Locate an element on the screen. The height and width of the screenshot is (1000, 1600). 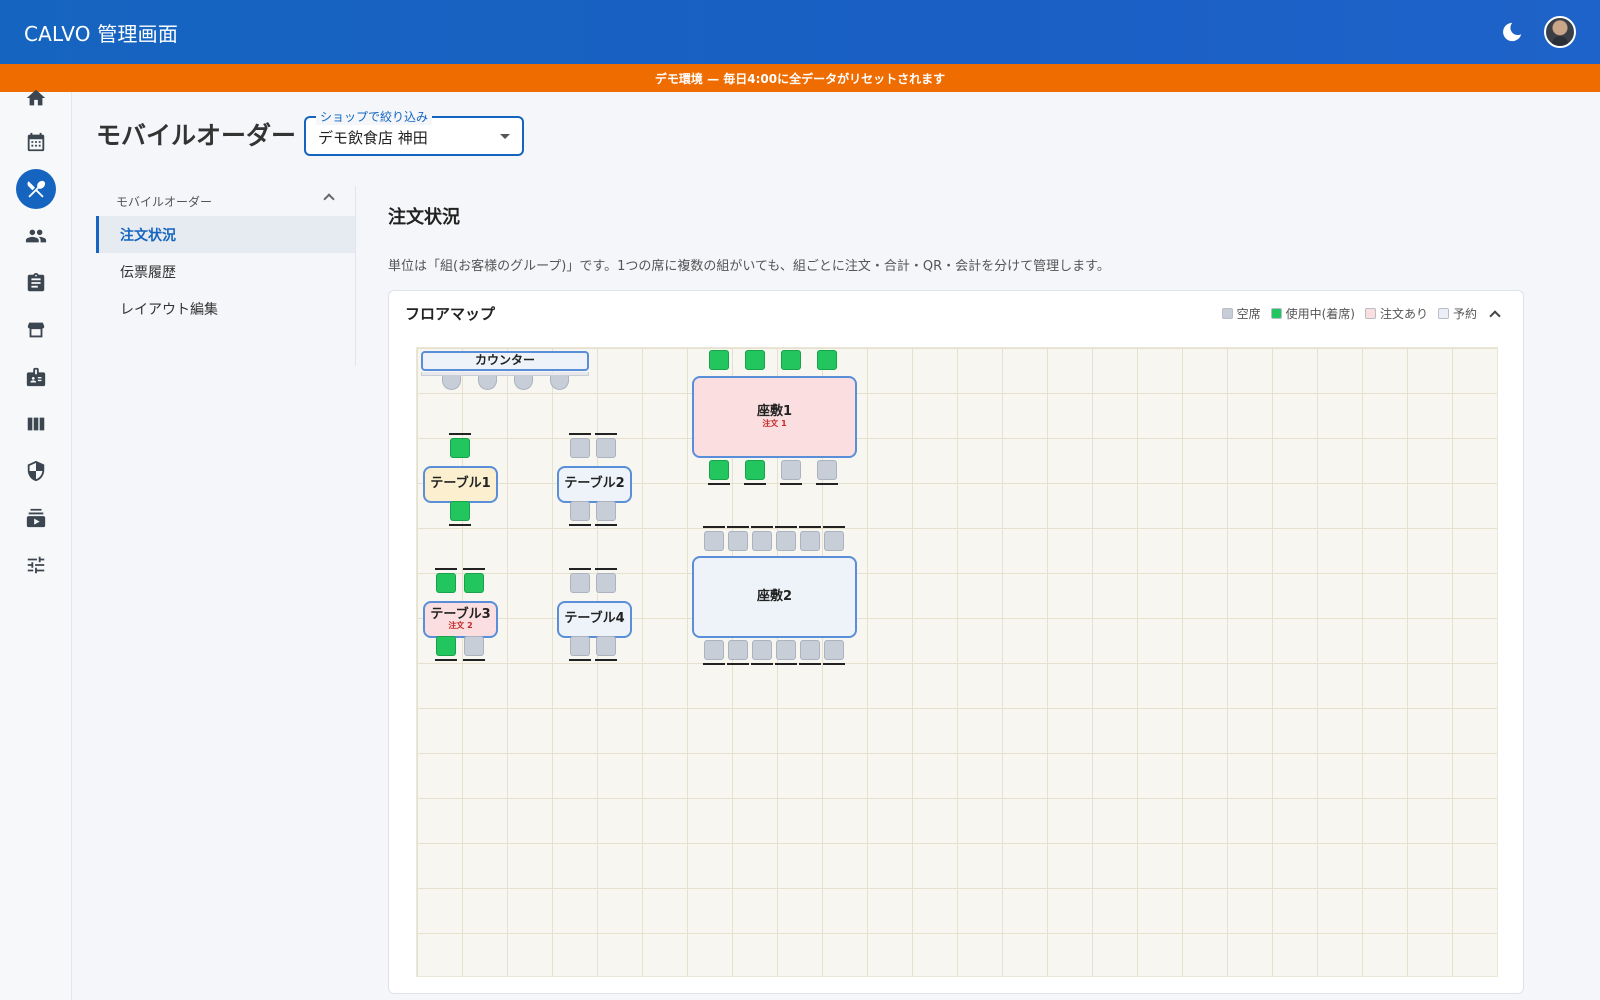
floor-table: テーブル2 is located at coordinates (594, 484).